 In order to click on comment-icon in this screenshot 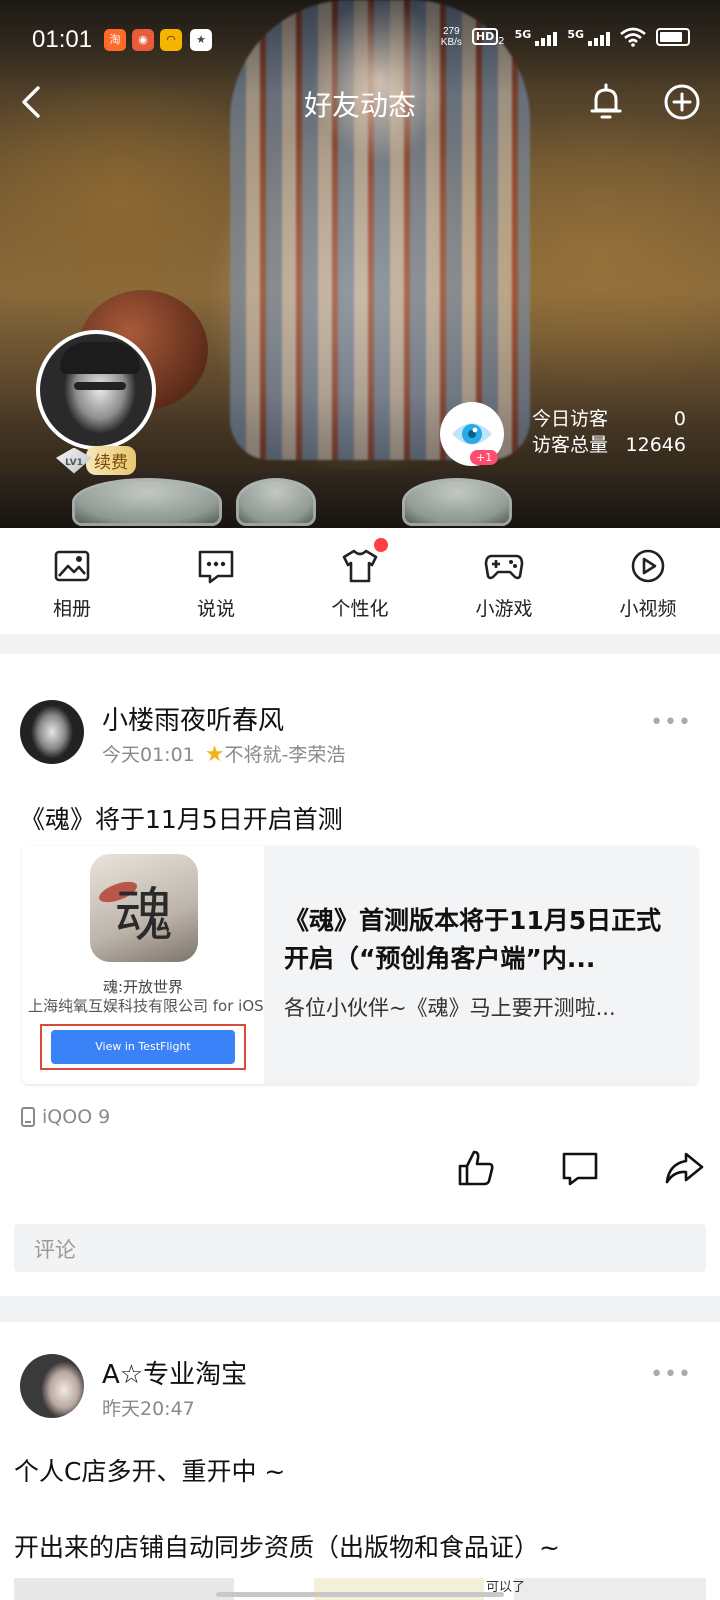, I will do `click(580, 1168)`.